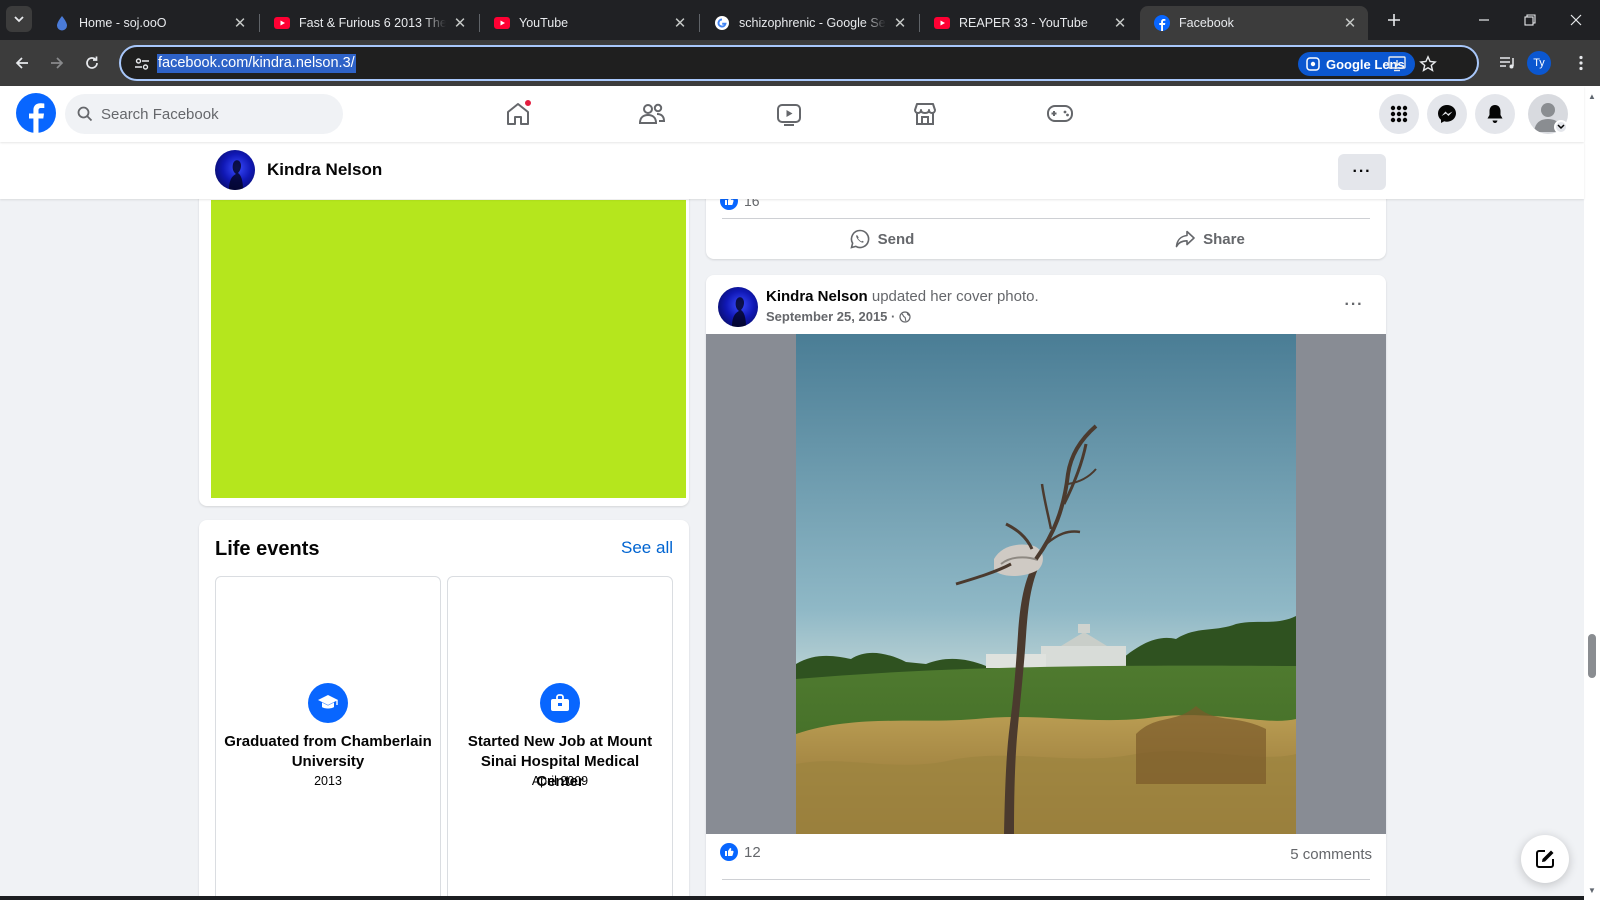 Image resolution: width=1600 pixels, height=900 pixels. Describe the element at coordinates (1508, 63) in the screenshot. I see `media-controls-icon` at that location.